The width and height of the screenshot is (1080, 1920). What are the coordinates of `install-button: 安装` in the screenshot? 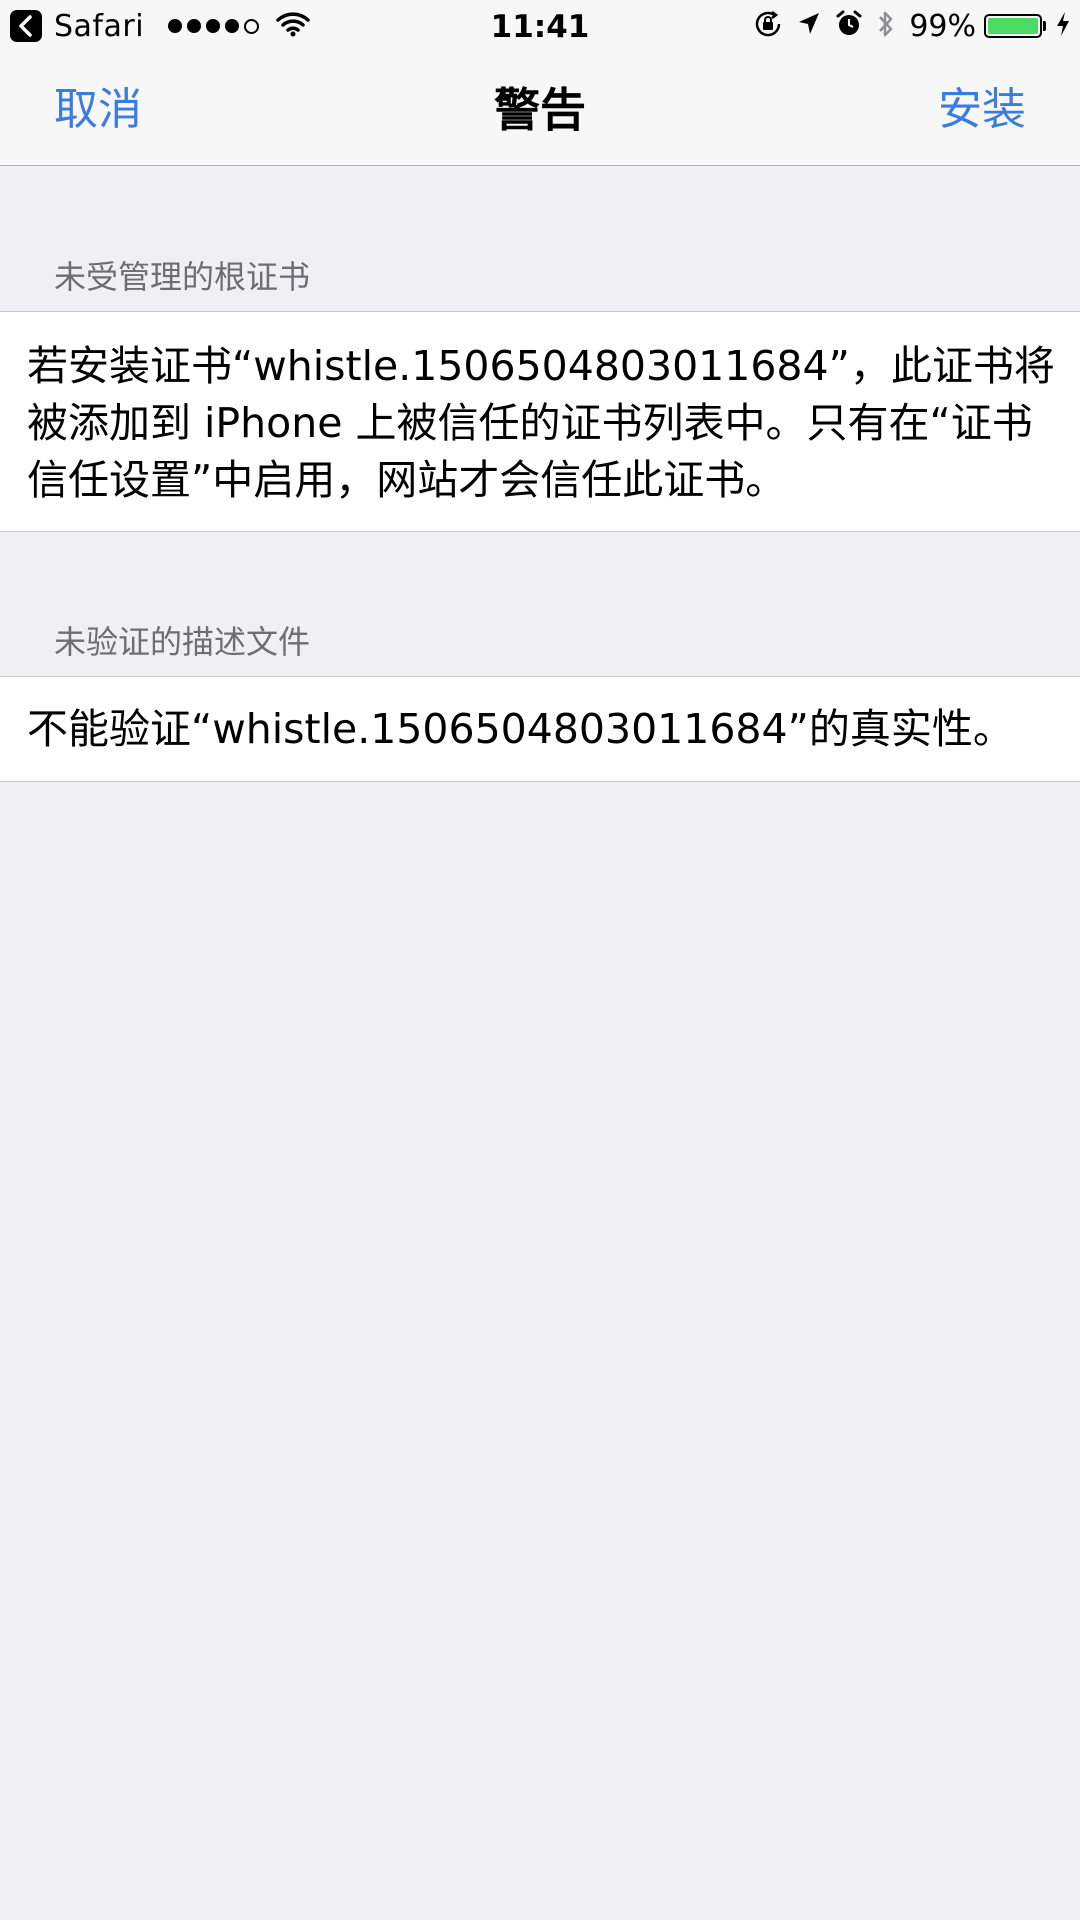 It's located at (982, 110).